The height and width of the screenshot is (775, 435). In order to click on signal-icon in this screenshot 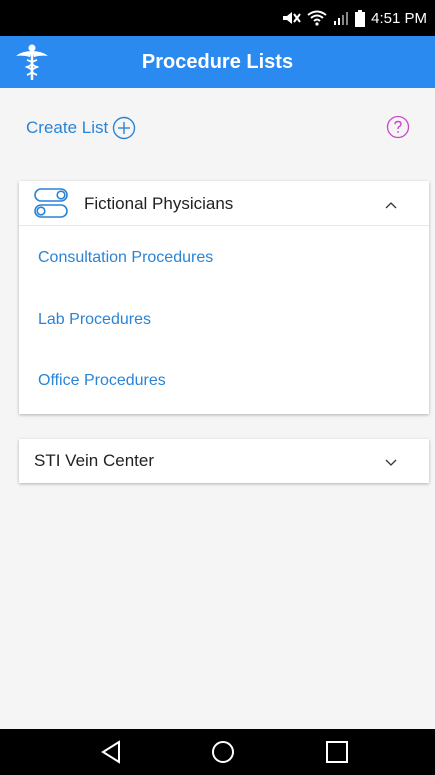, I will do `click(341, 18)`.